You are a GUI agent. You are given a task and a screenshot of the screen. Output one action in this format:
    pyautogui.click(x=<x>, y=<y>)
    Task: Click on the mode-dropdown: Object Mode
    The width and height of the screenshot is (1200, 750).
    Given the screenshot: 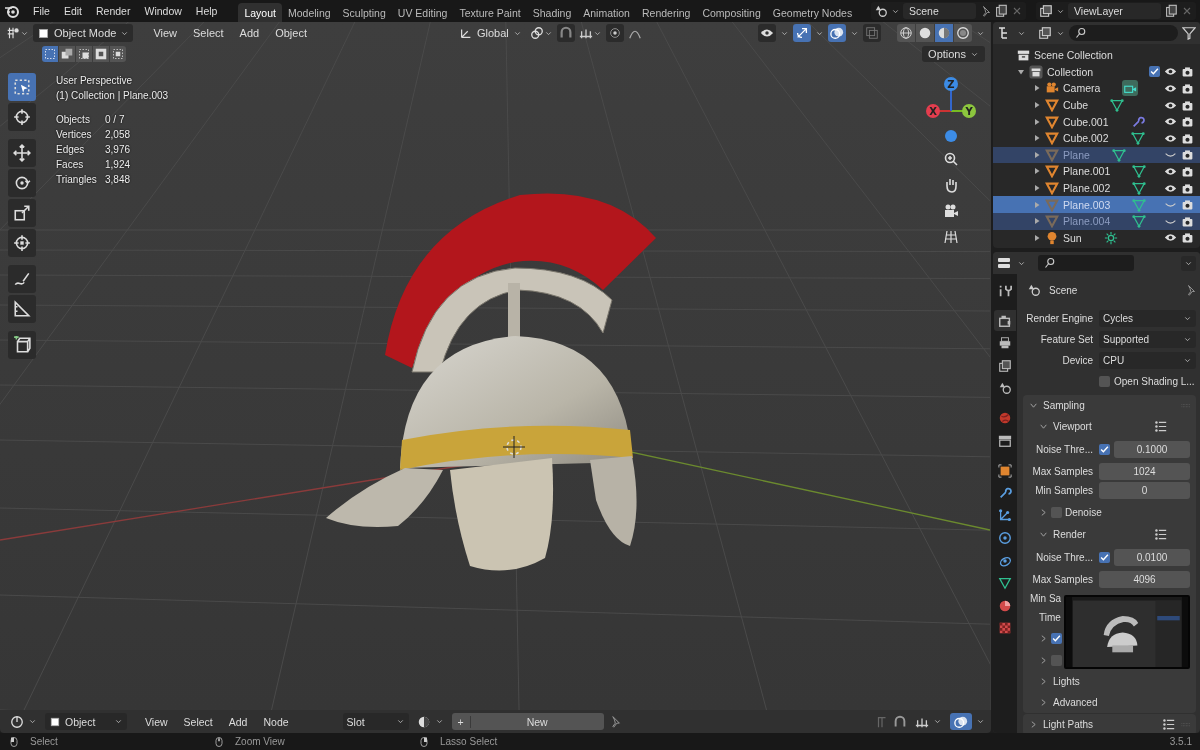 What is the action you would take?
    pyautogui.click(x=83, y=33)
    